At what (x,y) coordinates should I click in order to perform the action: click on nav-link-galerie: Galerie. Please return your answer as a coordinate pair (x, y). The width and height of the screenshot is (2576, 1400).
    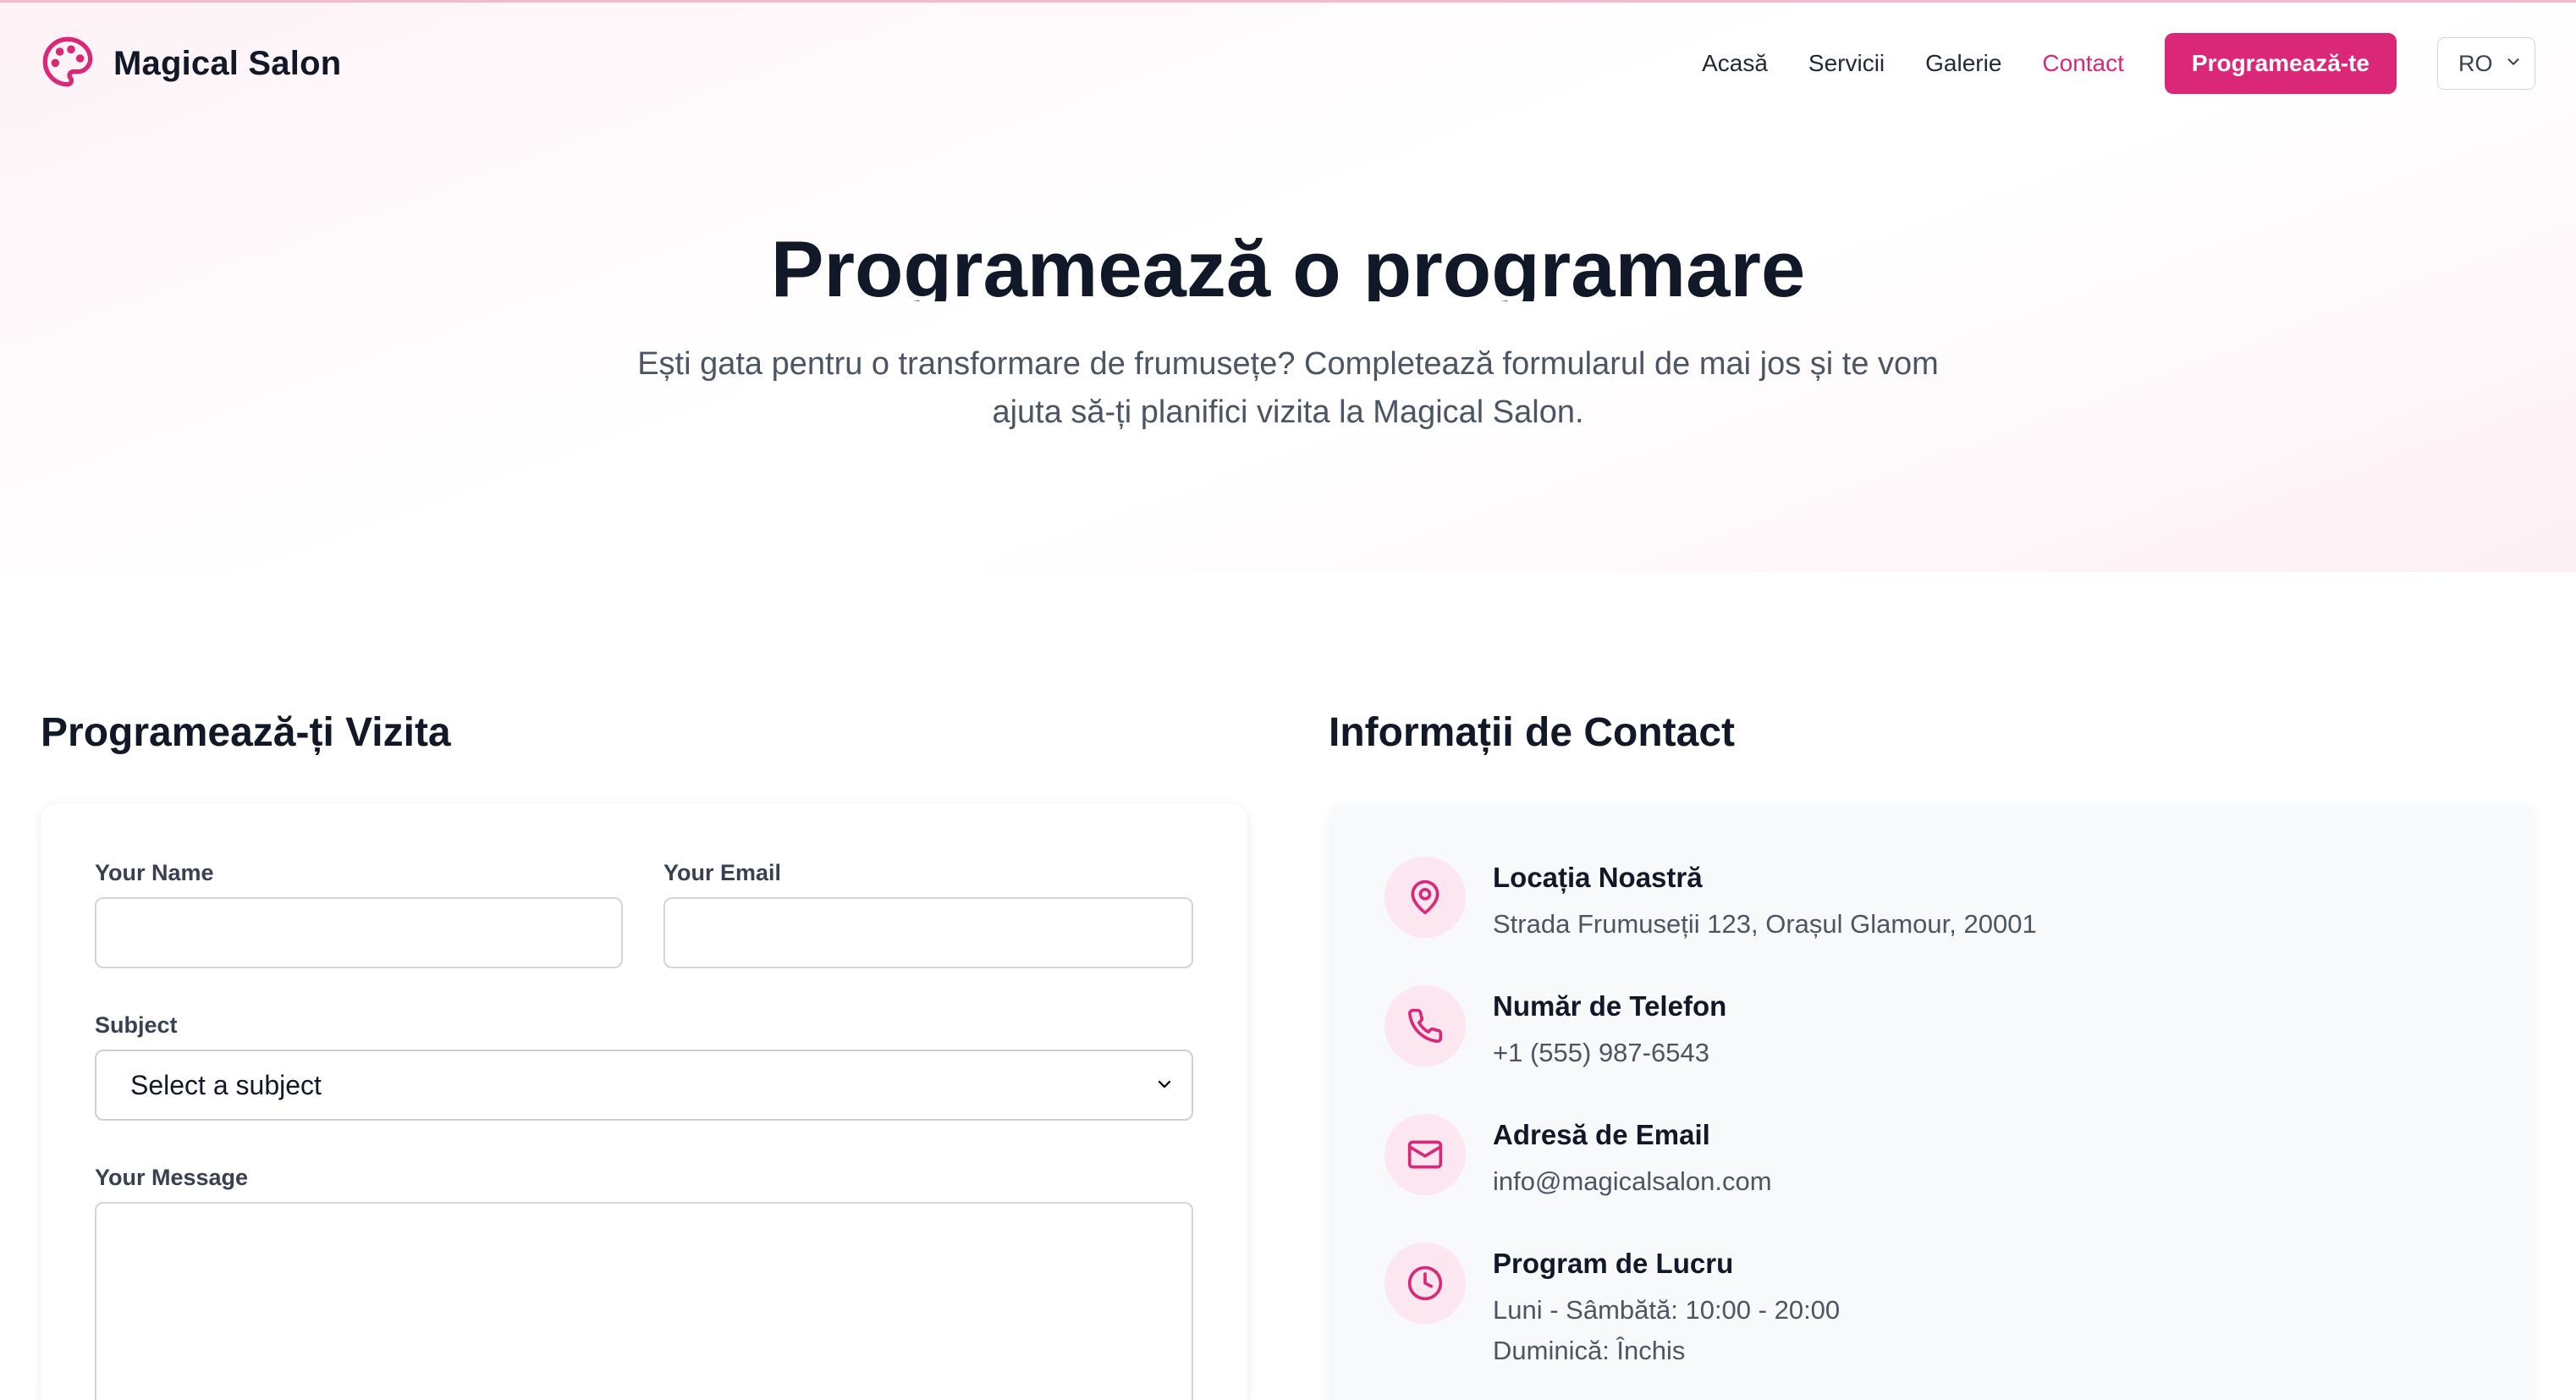
    Looking at the image, I should click on (1963, 64).